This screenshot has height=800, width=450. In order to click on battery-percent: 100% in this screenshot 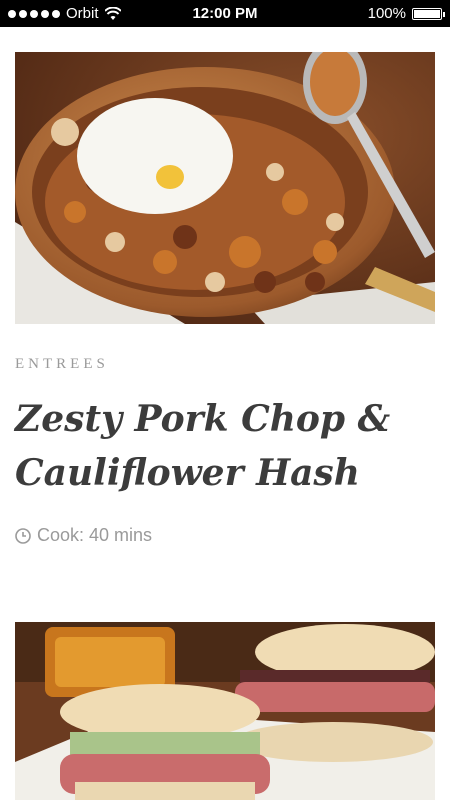, I will do `click(386, 13)`.